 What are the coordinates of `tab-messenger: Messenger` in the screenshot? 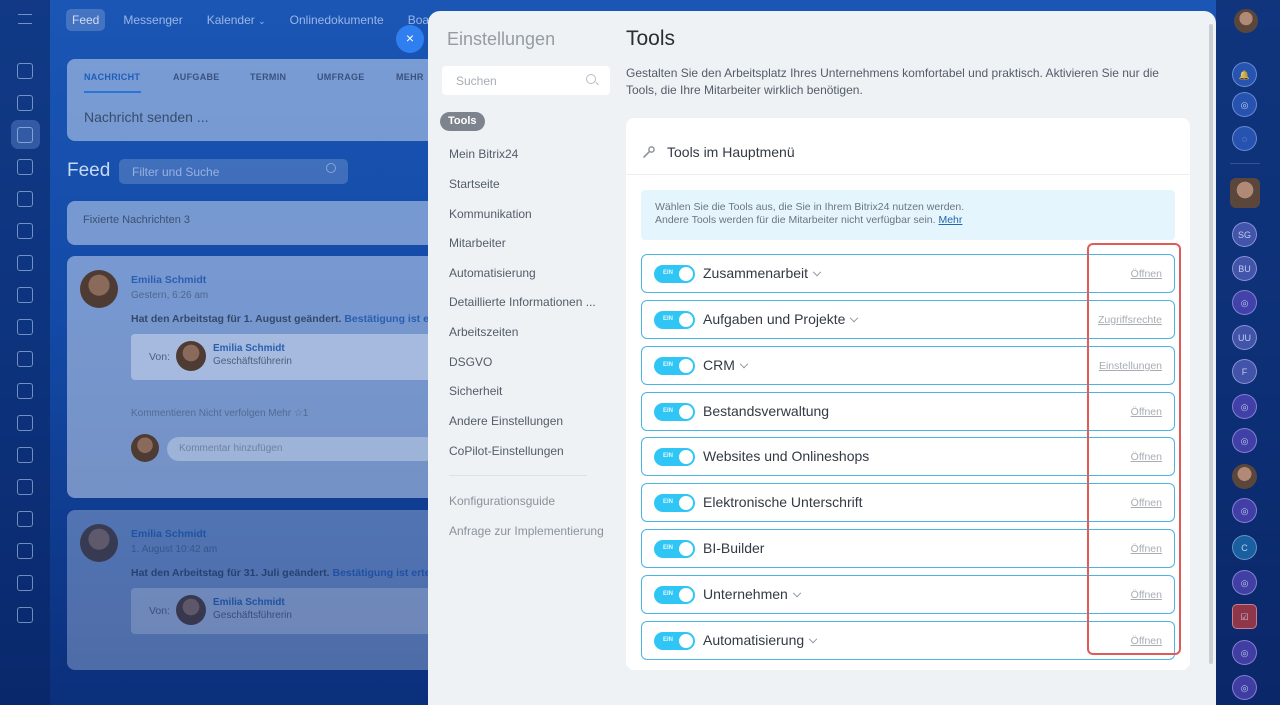 It's located at (152, 20).